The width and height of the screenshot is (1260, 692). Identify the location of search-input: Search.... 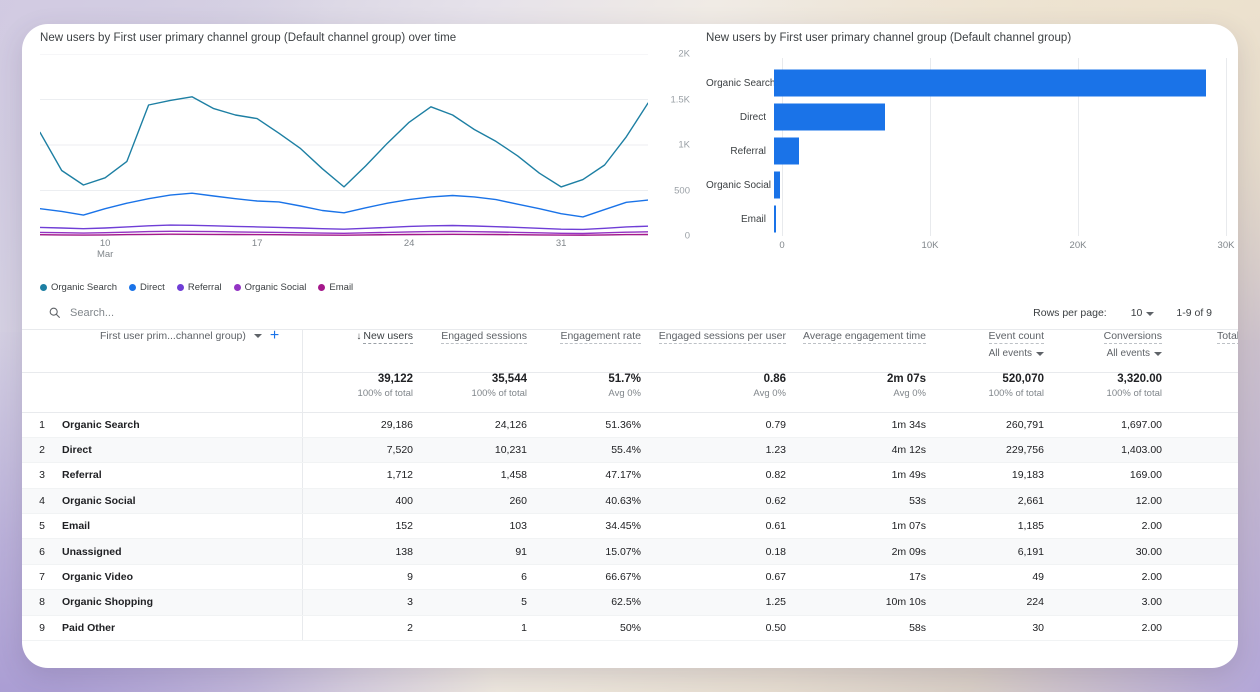
(68, 312).